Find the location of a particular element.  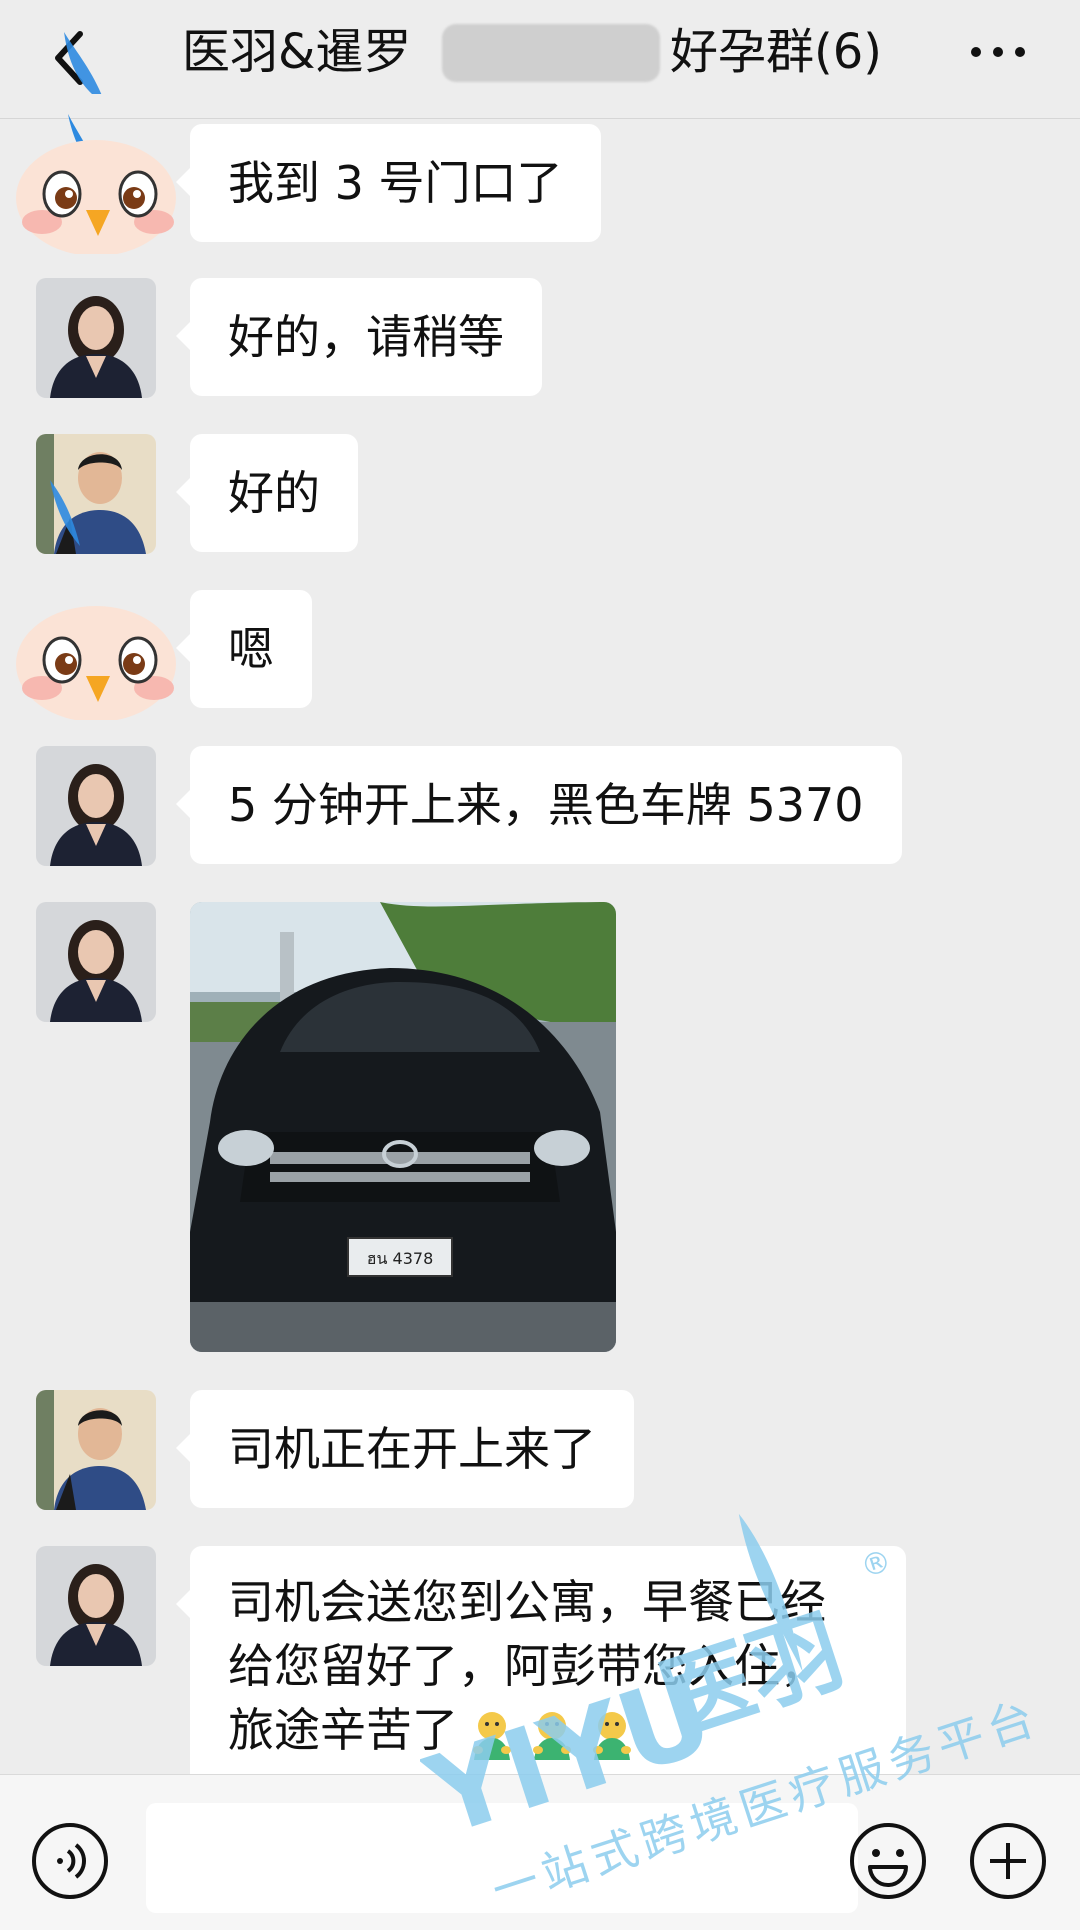

redacted-title-segment is located at coordinates (551, 53).